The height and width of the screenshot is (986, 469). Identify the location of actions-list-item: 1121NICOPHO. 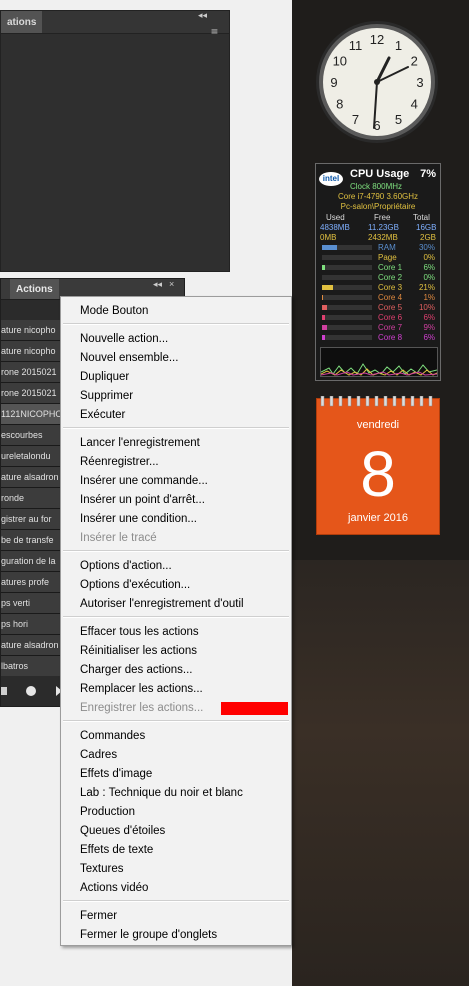
(31, 414).